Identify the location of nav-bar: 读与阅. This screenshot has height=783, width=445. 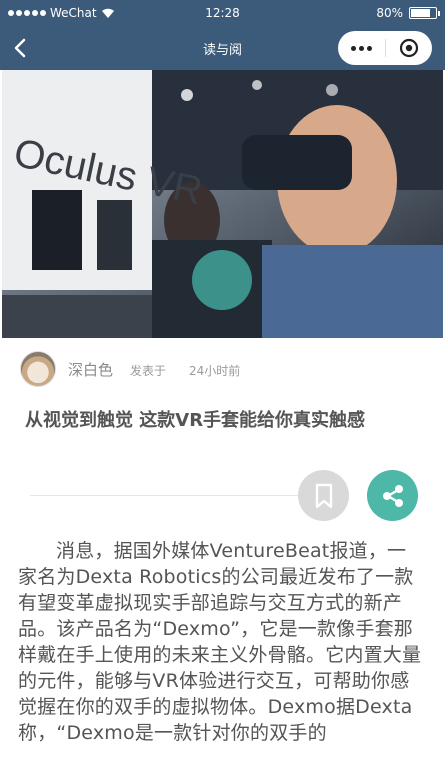
(222, 48).